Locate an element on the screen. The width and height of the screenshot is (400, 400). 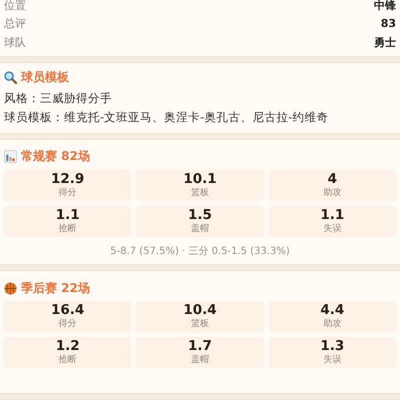
stat-value: 10.4 is located at coordinates (200, 310).